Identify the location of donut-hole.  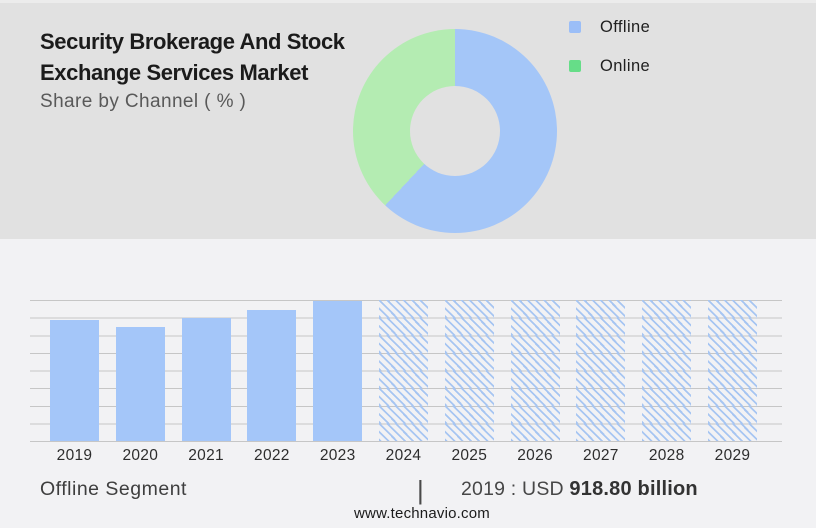
(455, 131).